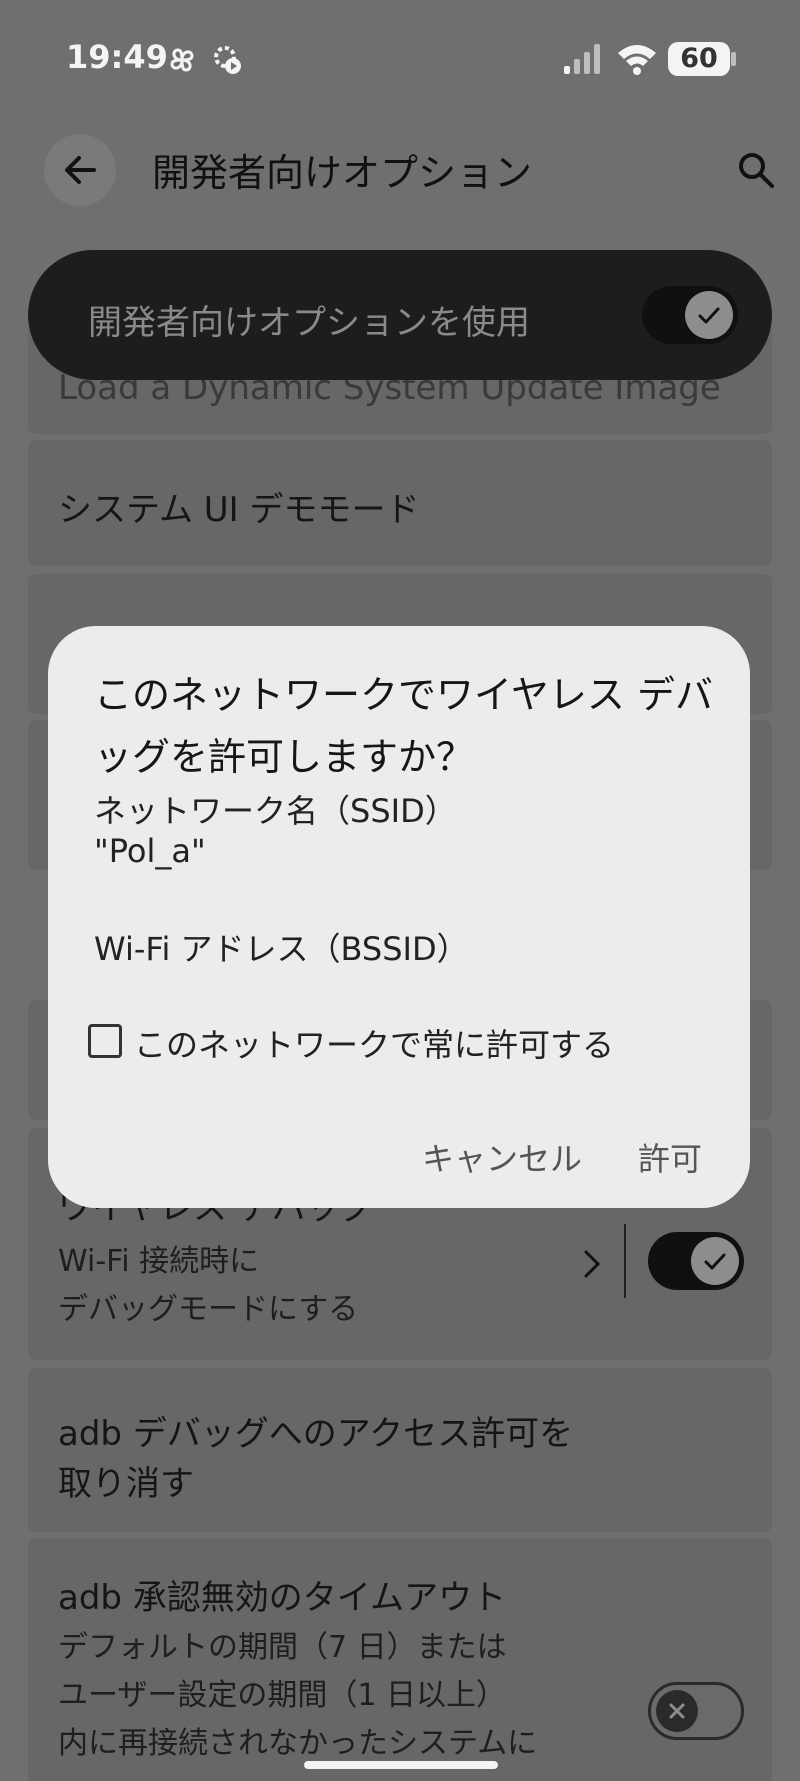 This screenshot has height=1781, width=800. Describe the element at coordinates (502, 1157) in the screenshot. I see `cancel-button: キャンセル` at that location.